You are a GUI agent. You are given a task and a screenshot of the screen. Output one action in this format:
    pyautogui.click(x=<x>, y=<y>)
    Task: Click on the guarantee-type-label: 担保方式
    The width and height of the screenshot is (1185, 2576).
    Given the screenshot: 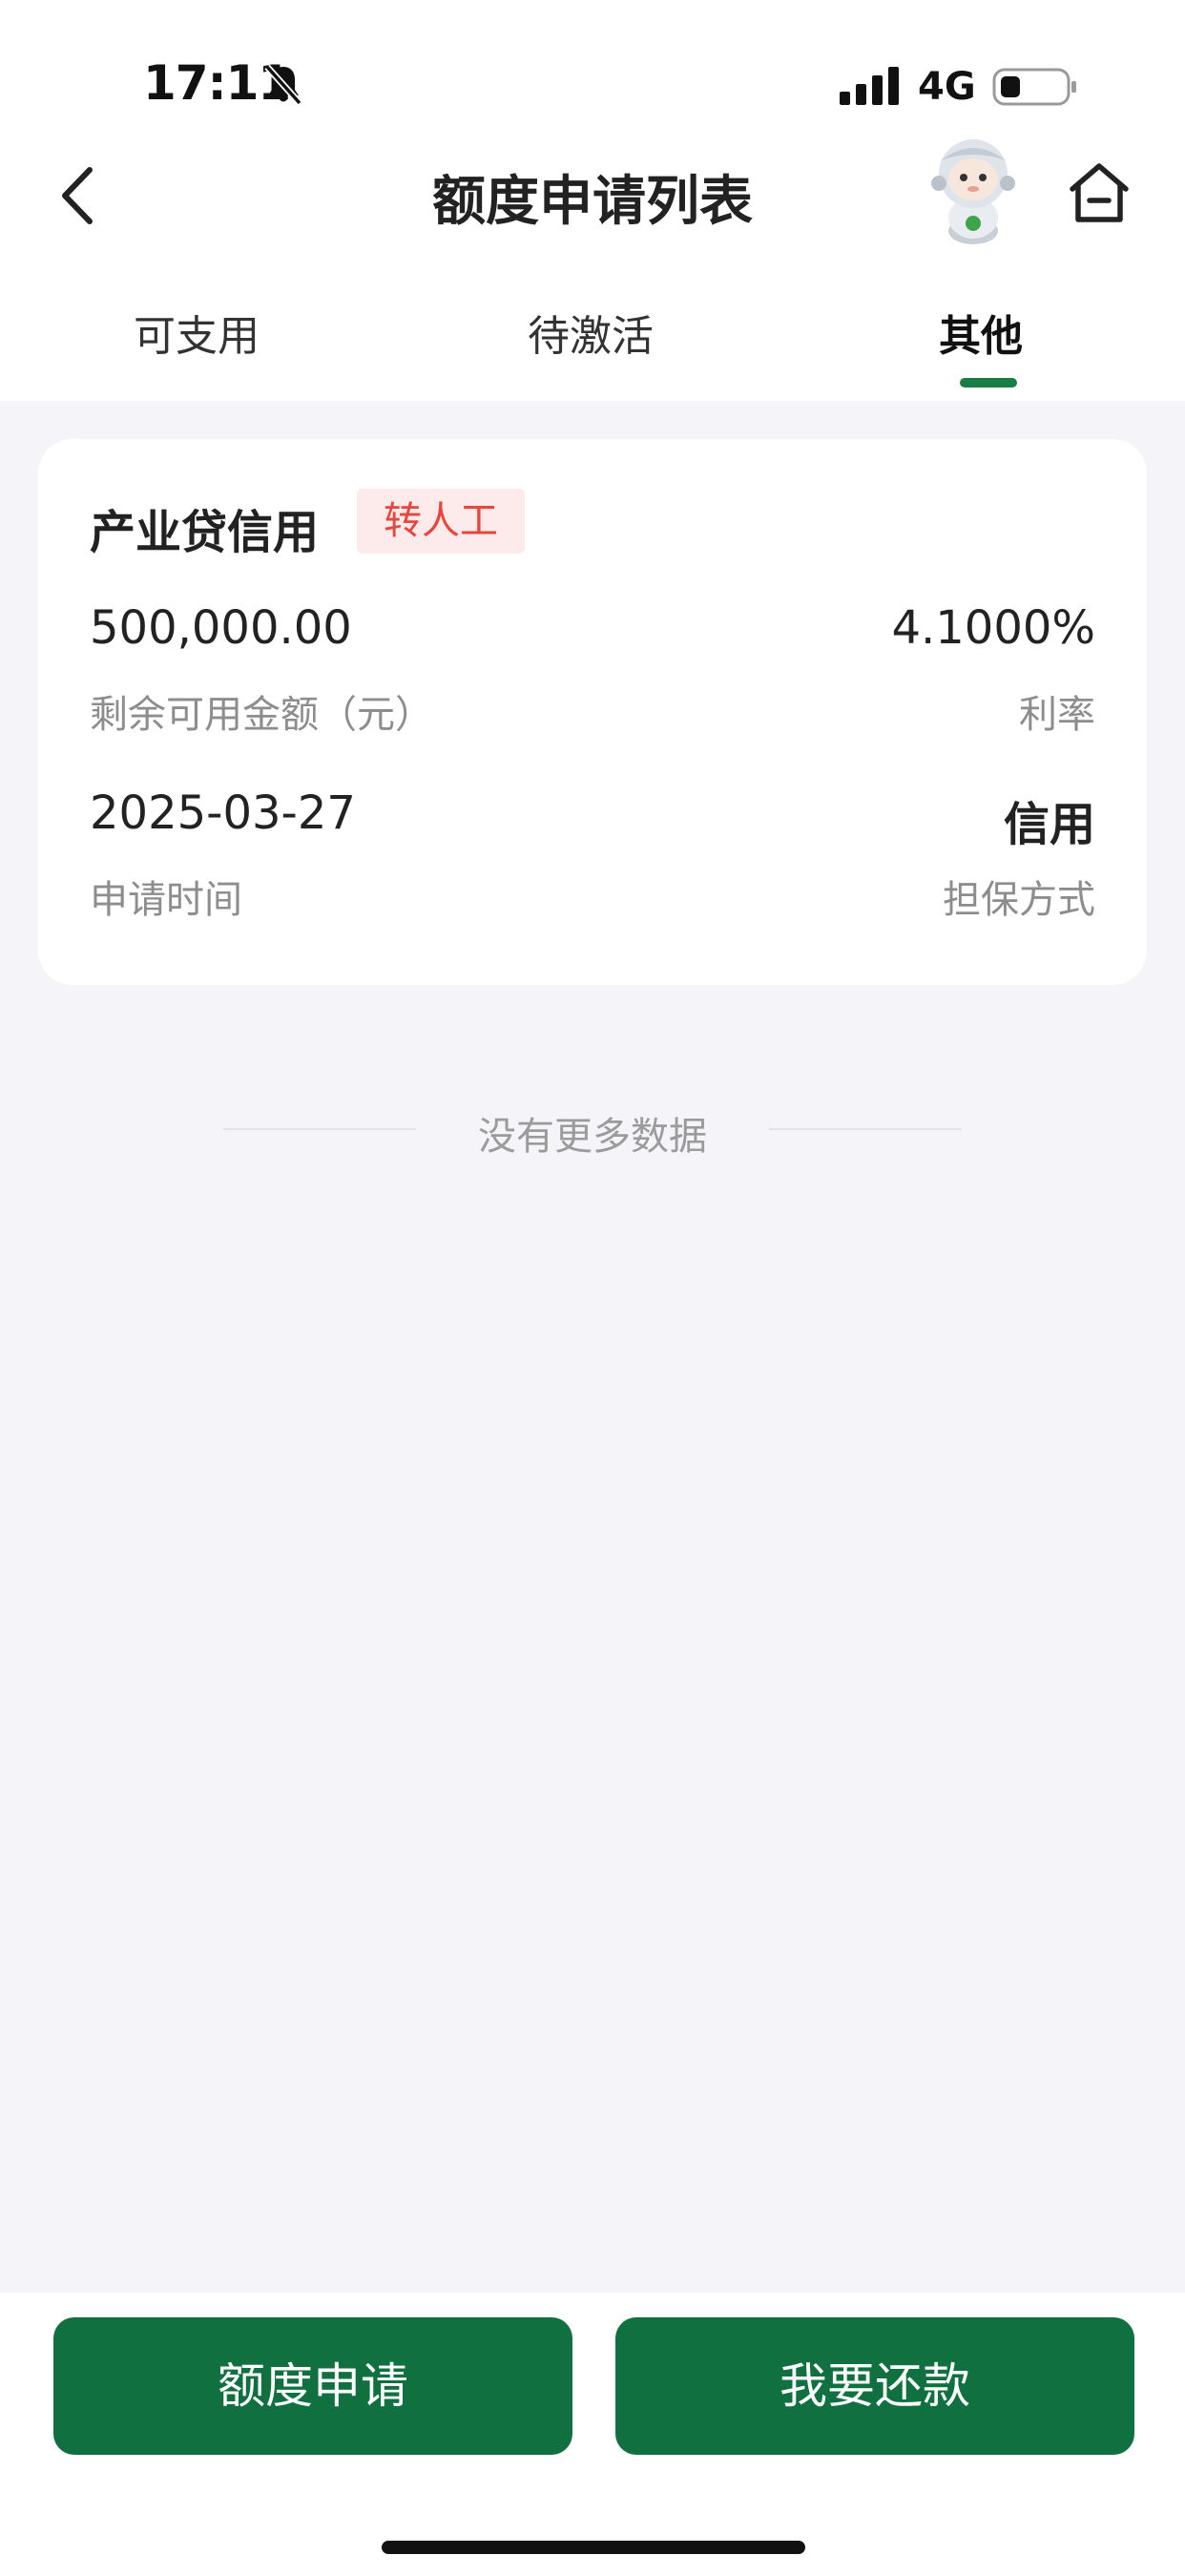 What is the action you would take?
    pyautogui.click(x=1019, y=900)
    